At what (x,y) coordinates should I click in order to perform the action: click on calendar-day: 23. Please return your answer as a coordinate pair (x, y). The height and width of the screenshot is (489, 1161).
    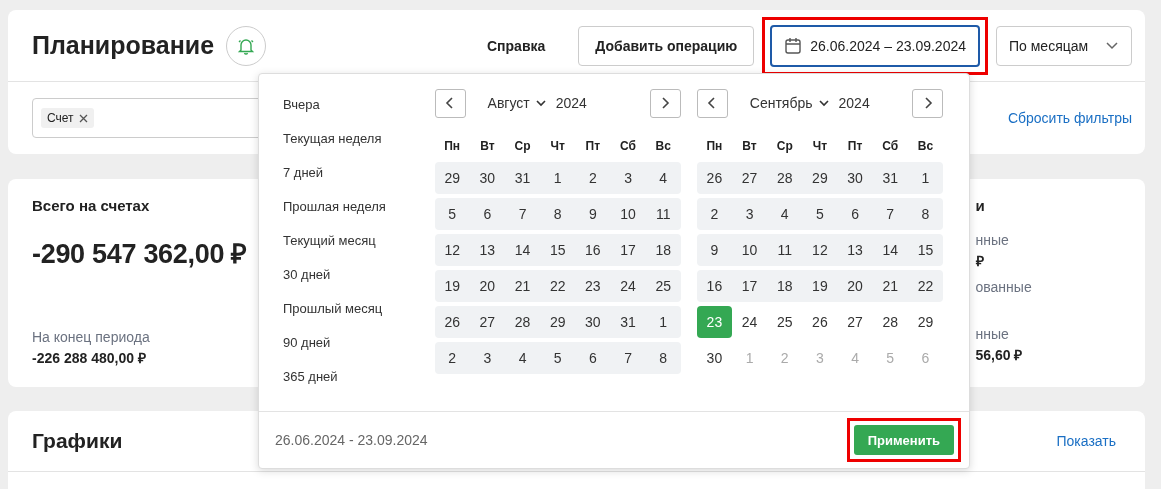
    Looking at the image, I should click on (593, 286).